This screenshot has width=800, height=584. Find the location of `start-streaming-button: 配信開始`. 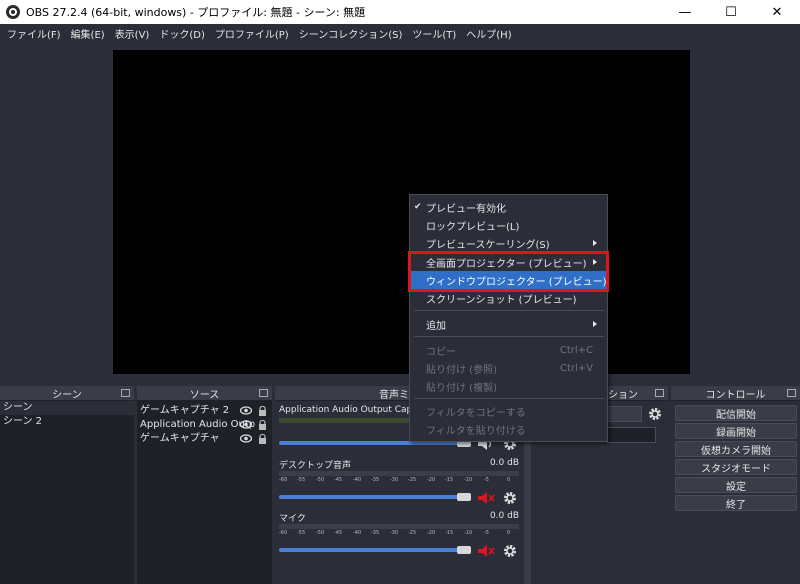

start-streaming-button: 配信開始 is located at coordinates (736, 413).